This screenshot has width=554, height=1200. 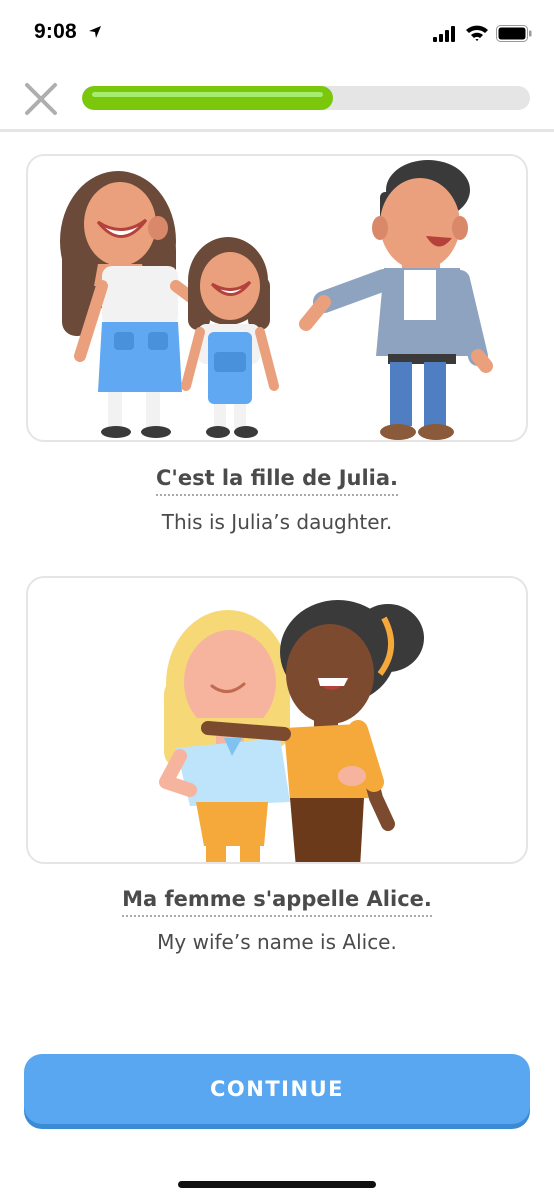 I want to click on french-phrase-2-text: Ma femme s'appelle Alice., so click(x=277, y=902).